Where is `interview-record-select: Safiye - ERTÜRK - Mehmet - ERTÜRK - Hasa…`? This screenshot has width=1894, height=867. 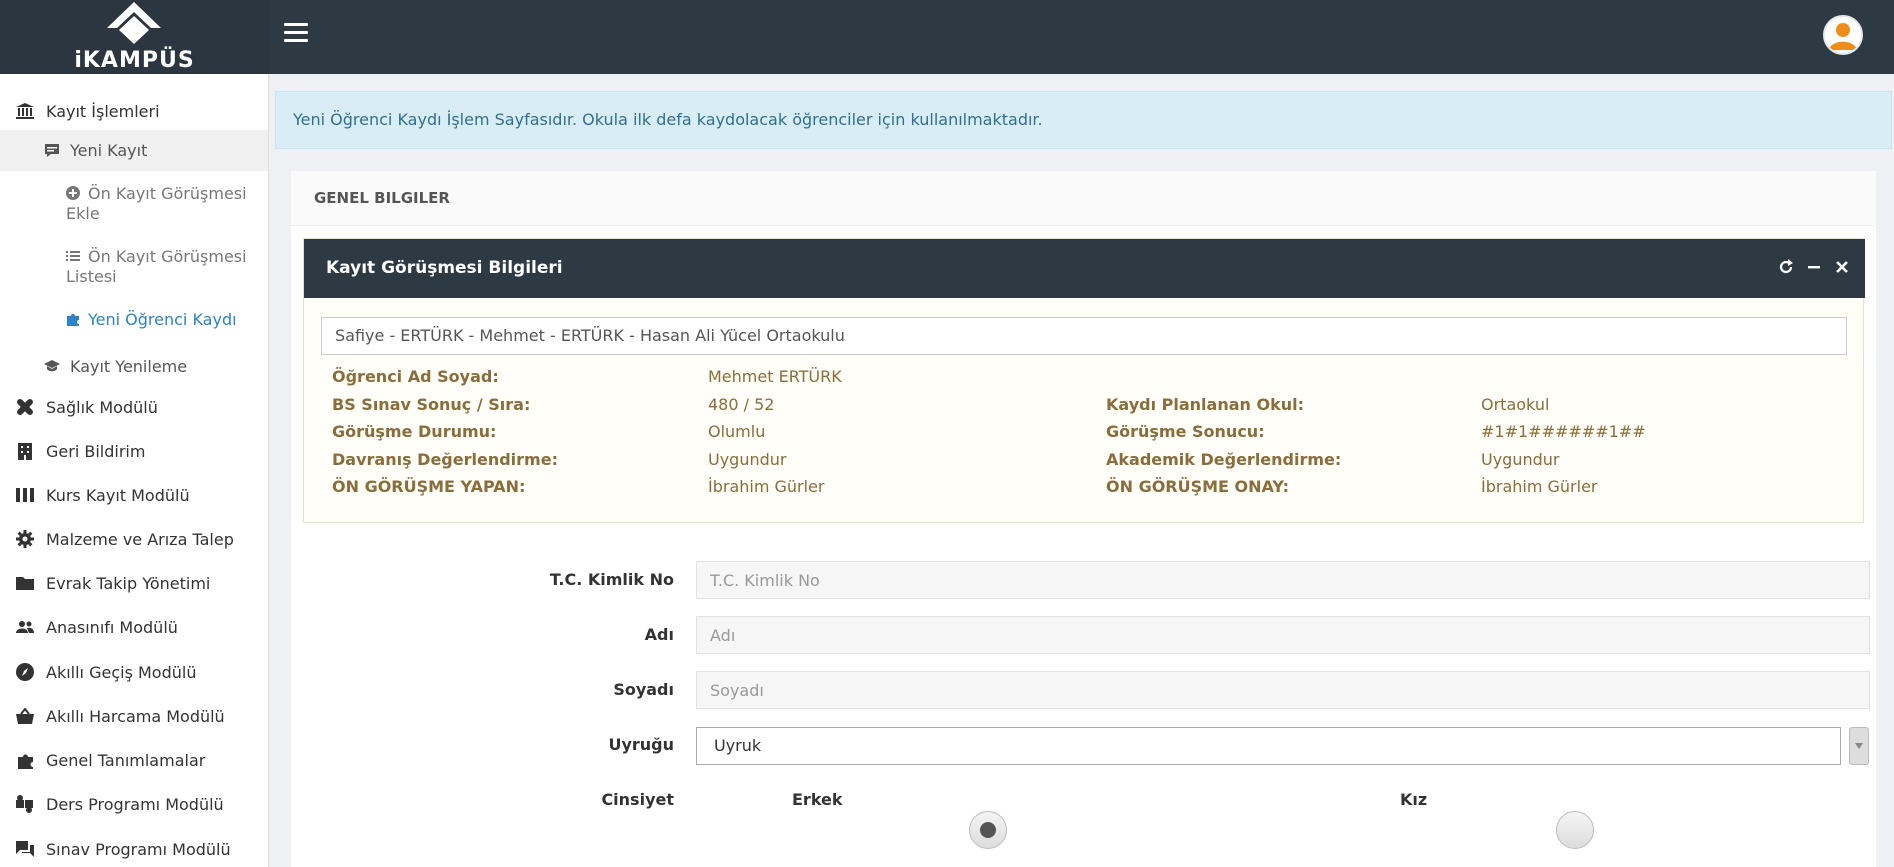
interview-record-select: Safiye - ERTÜRK - Mehmet - ERTÜRK - Hasa… is located at coordinates (1084, 336).